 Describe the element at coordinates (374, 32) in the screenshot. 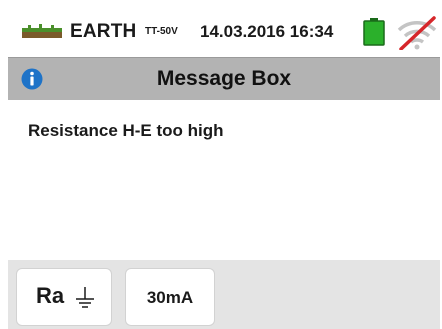

I see `battery-icon` at that location.